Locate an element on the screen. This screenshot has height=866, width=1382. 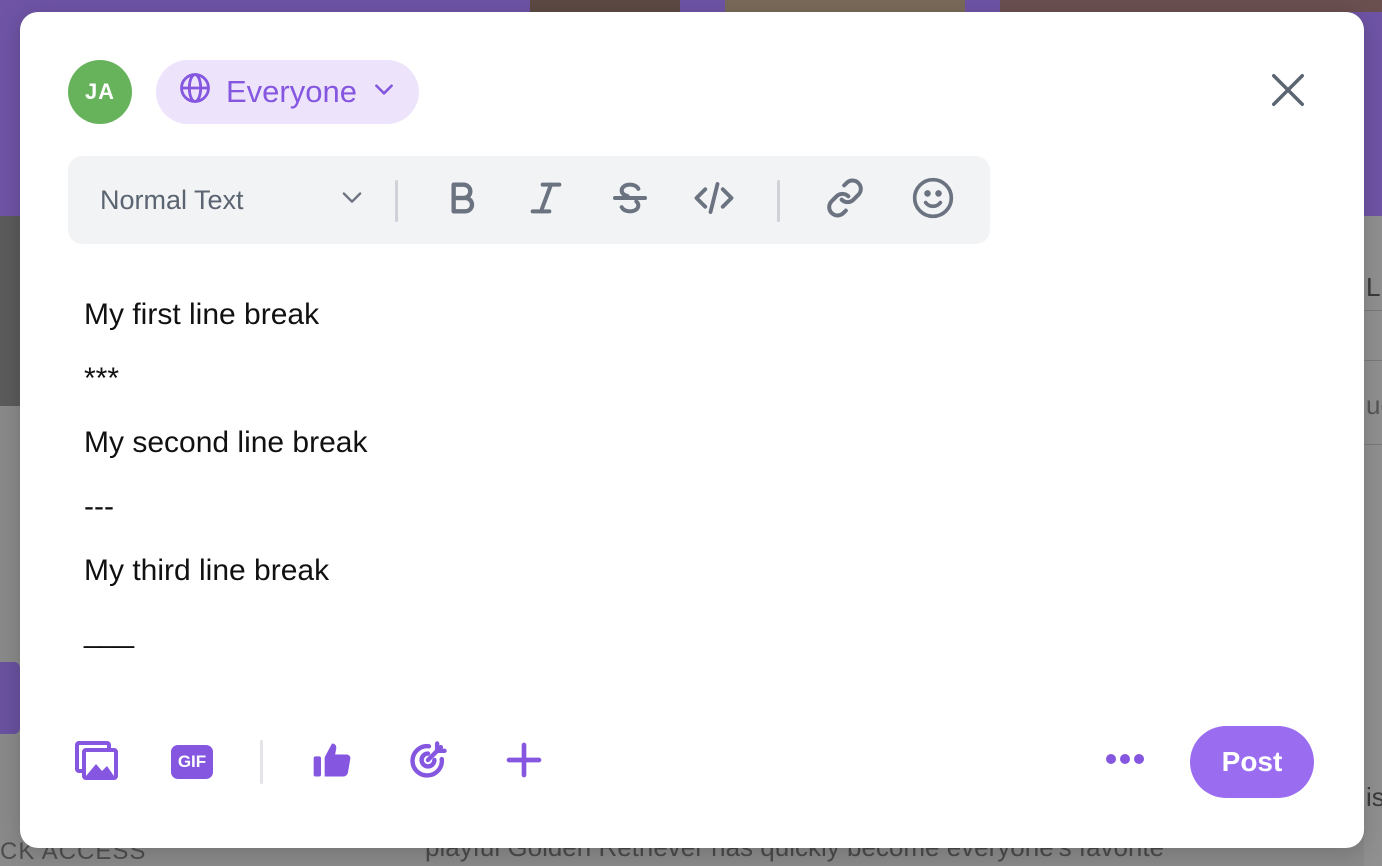
code-button is located at coordinates (714, 200).